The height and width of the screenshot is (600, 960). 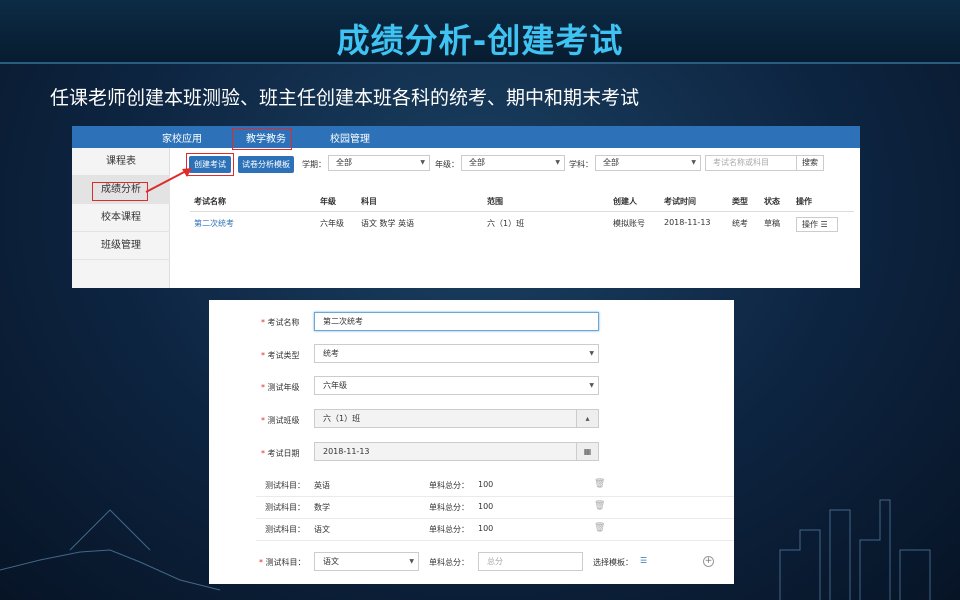 What do you see at coordinates (456, 451) in the screenshot?
I see `exam-date-input: 2018-11-13 ▦` at bounding box center [456, 451].